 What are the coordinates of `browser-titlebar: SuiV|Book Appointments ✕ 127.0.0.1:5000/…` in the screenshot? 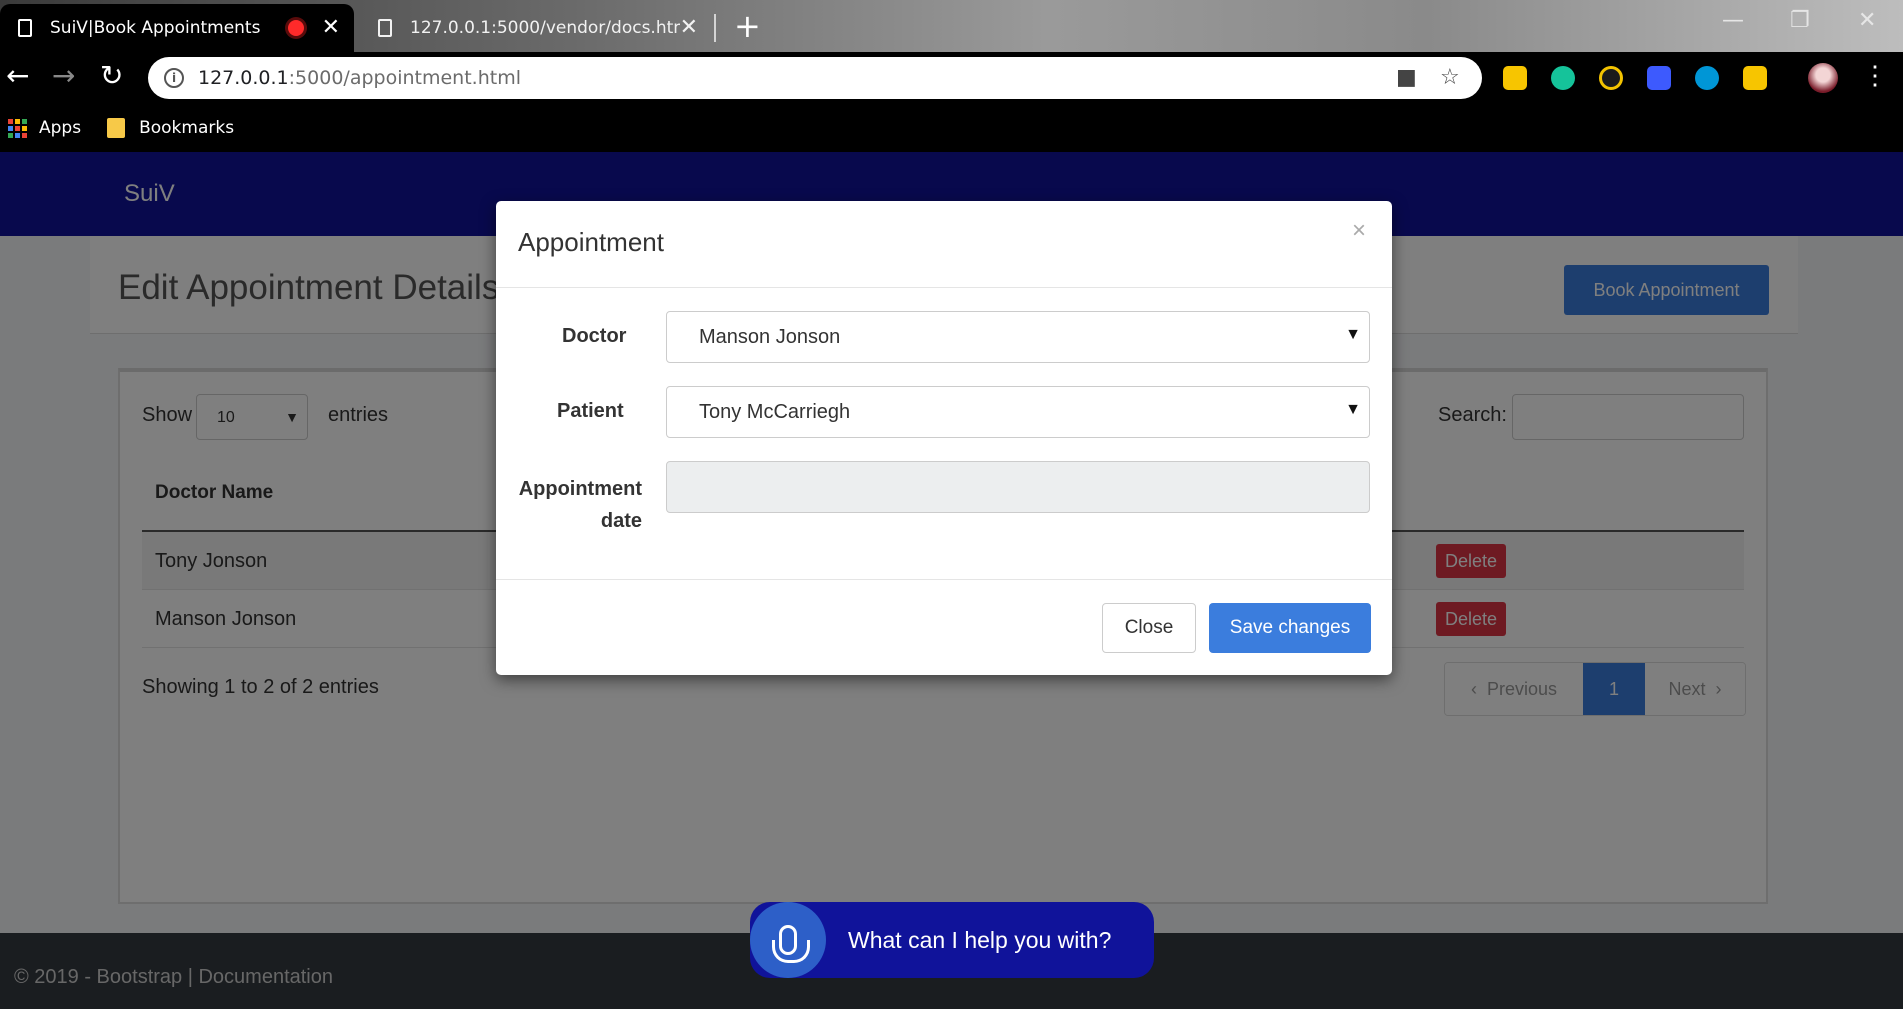 It's located at (951, 26).